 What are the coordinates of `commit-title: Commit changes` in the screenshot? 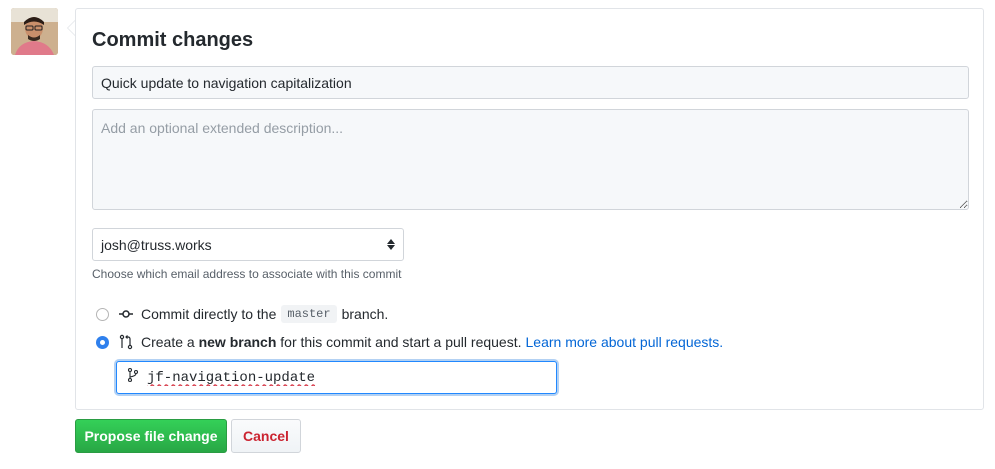 It's located at (173, 40).